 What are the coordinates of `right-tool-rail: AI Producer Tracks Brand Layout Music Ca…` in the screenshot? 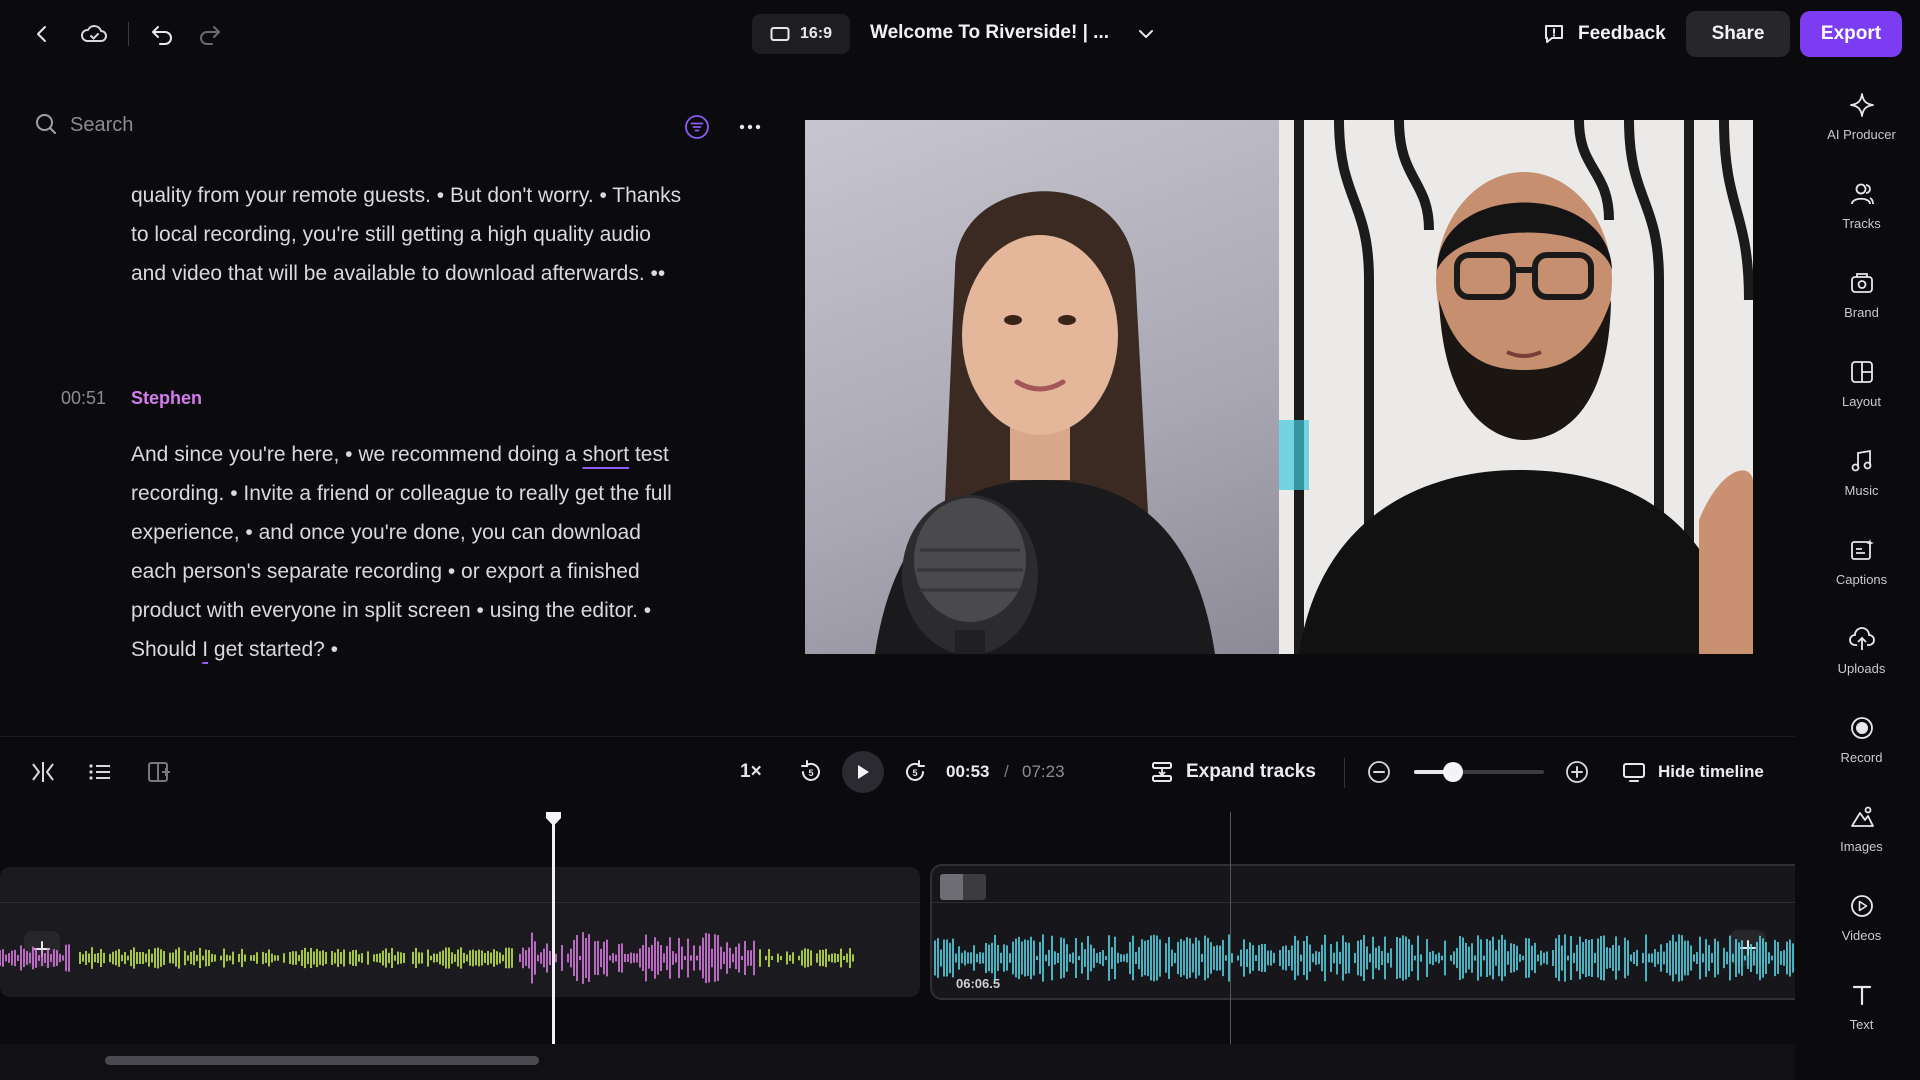 It's located at (1861, 551).